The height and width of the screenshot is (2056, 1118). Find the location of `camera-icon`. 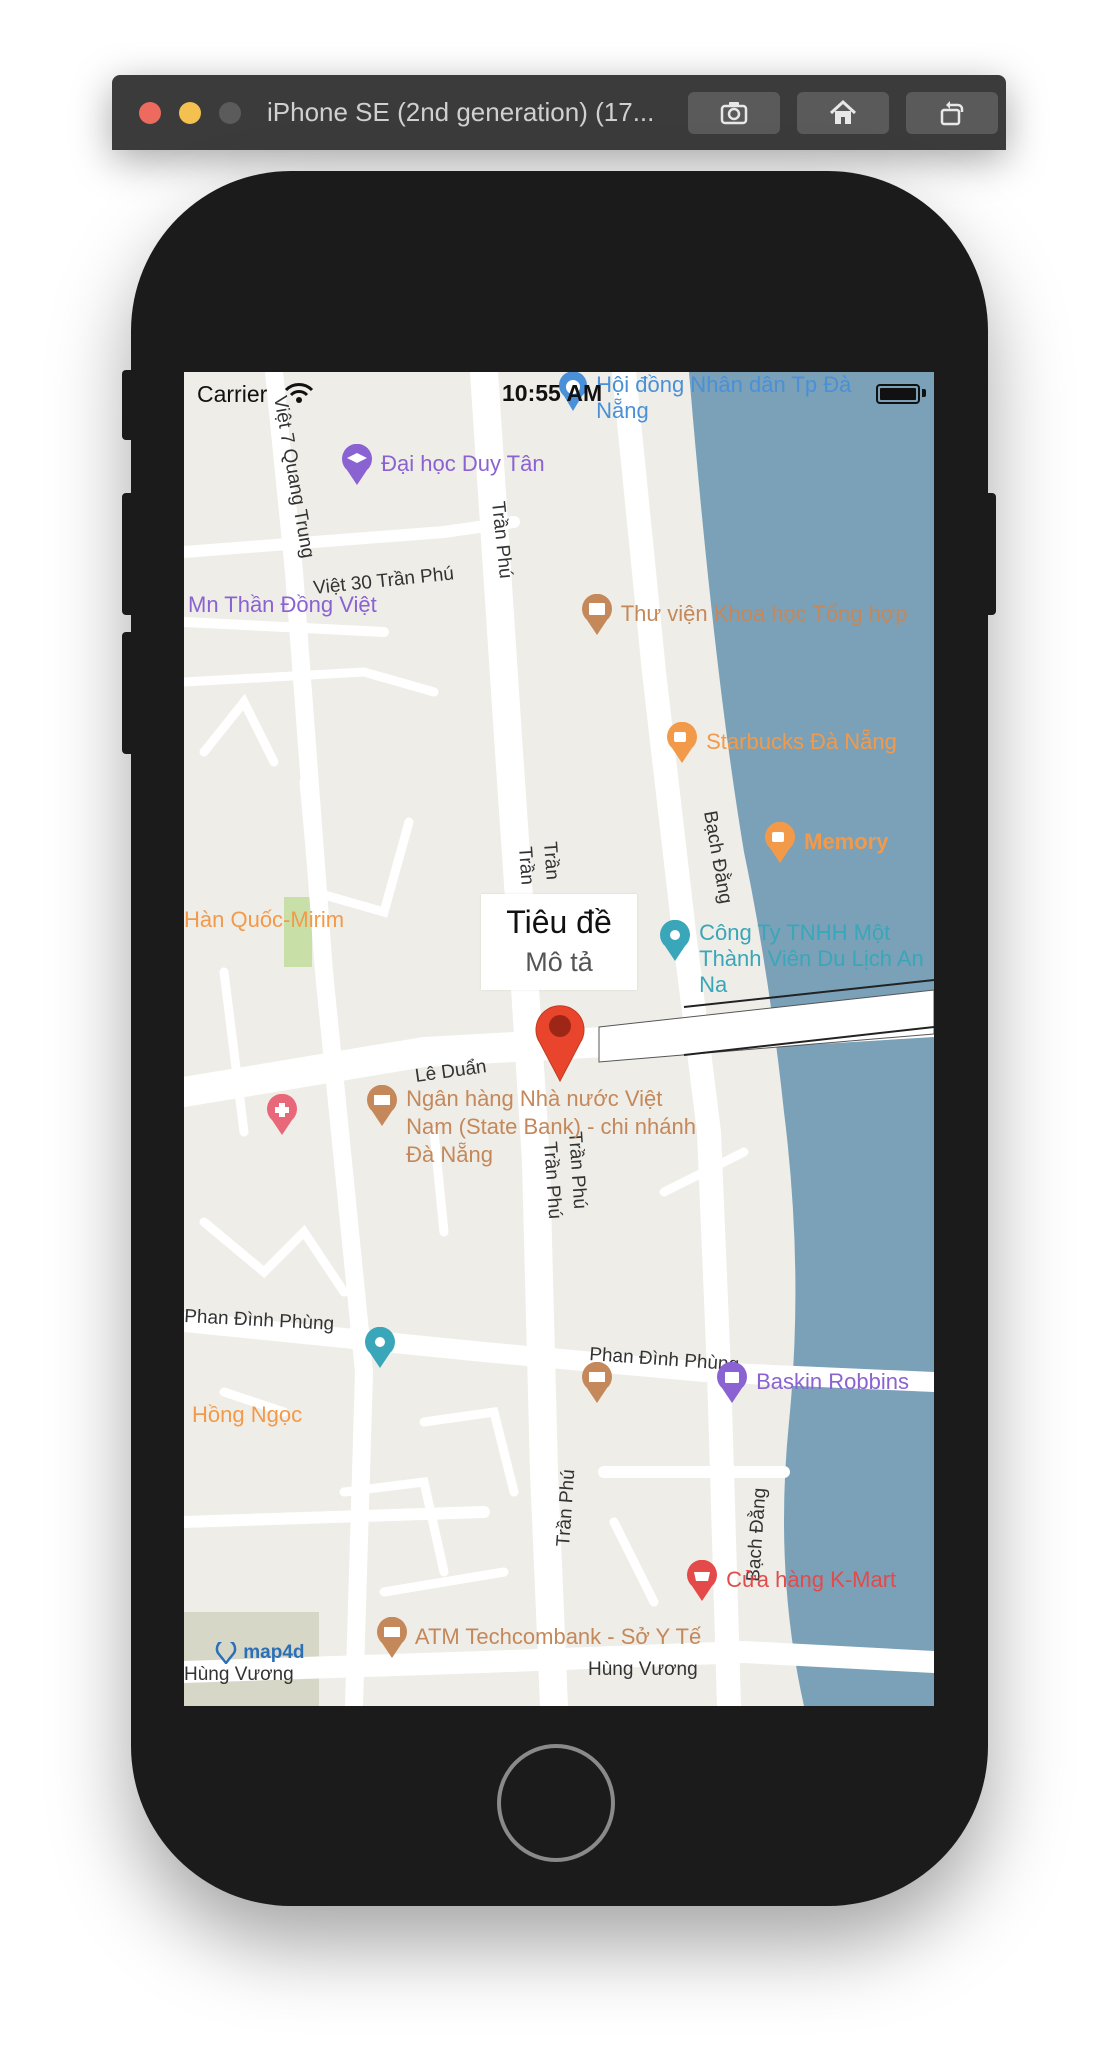

camera-icon is located at coordinates (734, 113).